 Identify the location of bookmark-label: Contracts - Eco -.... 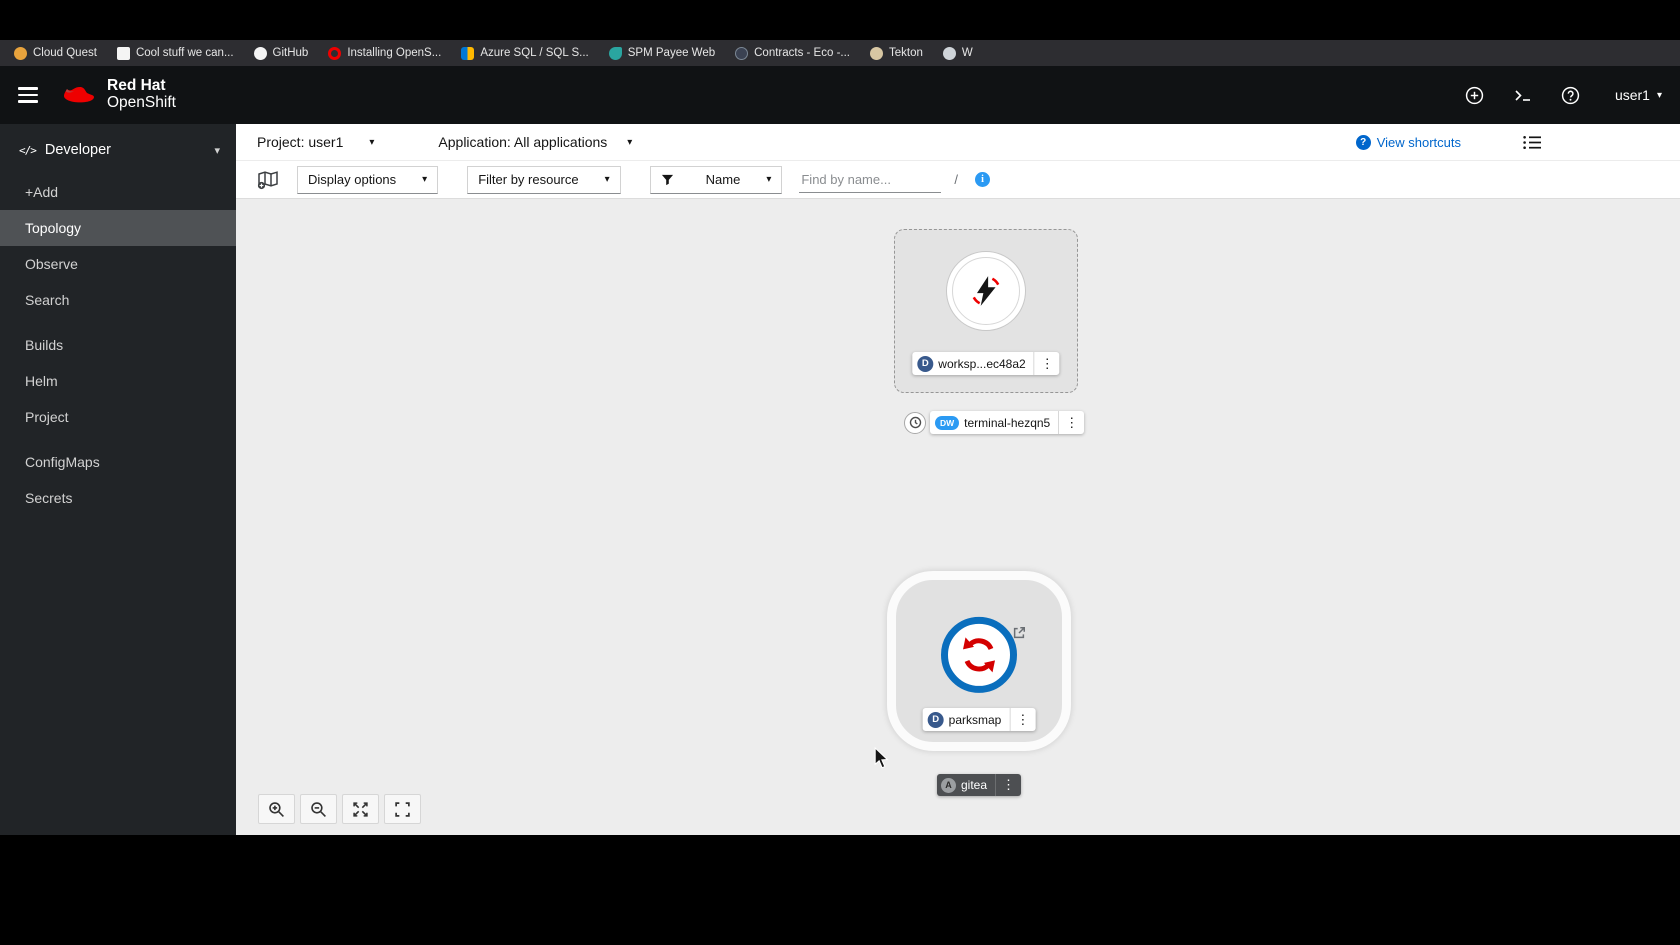
(802, 53).